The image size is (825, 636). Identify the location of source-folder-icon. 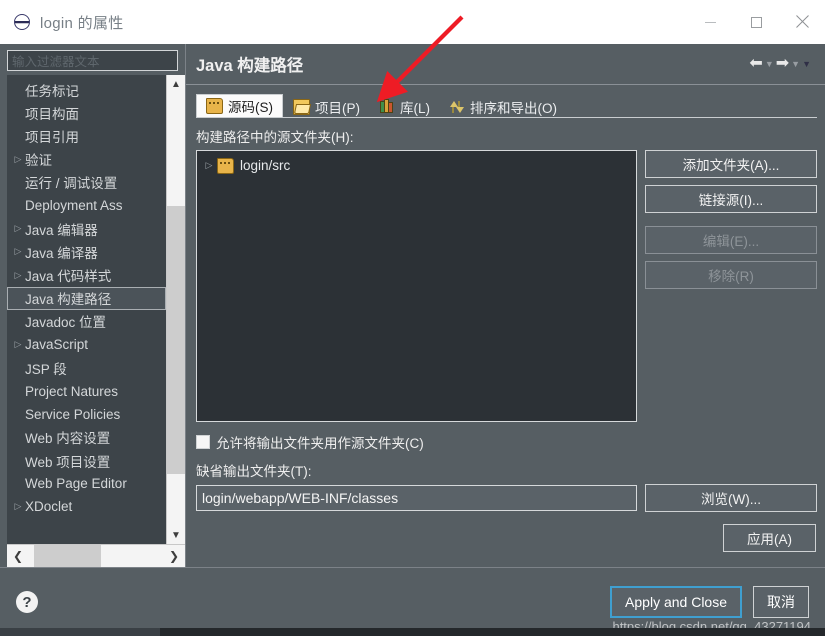
(225, 165).